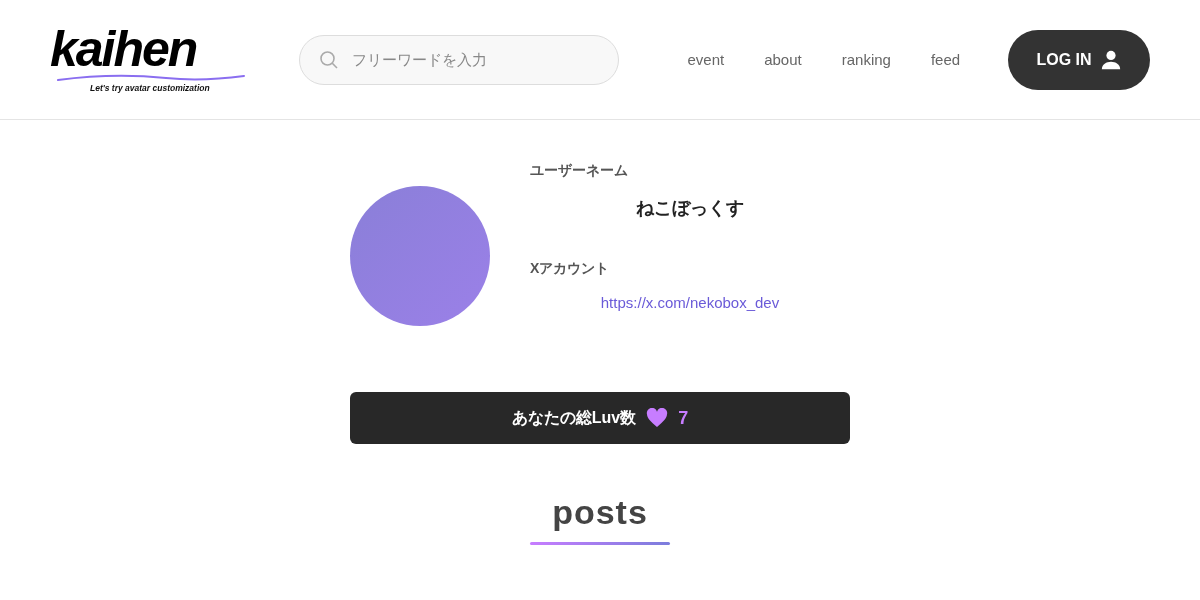 Image resolution: width=1200 pixels, height=600 pixels. I want to click on nav-link: ranking, so click(866, 59).